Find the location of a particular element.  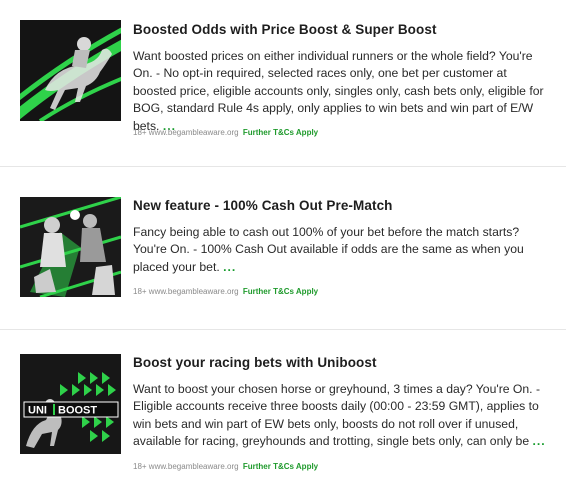

uniboost-image: UNI BOOST is located at coordinates (70, 404).